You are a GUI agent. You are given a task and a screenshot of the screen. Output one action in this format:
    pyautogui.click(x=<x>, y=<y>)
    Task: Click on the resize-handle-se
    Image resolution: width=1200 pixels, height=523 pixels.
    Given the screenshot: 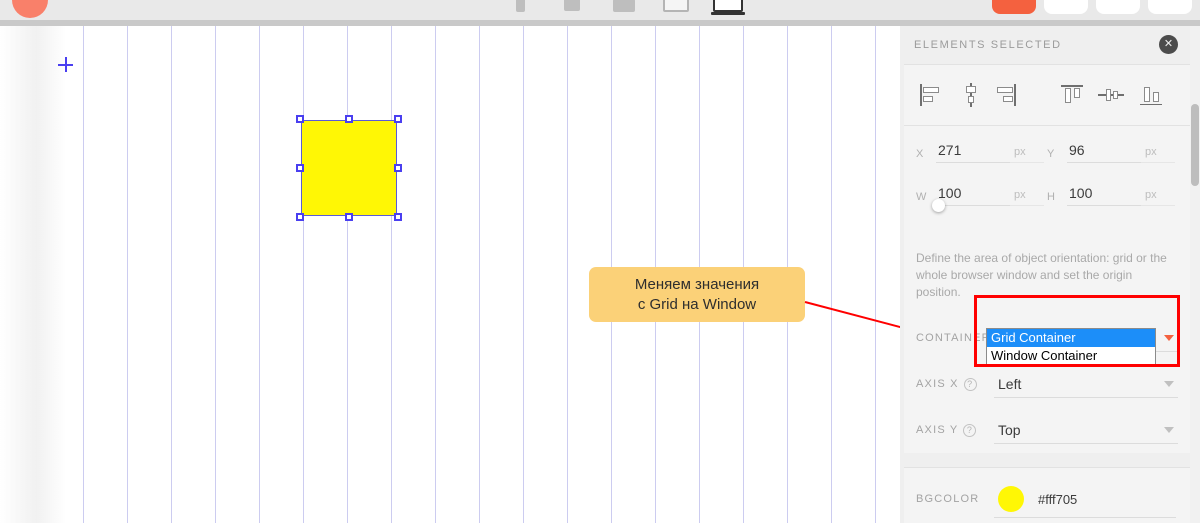 What is the action you would take?
    pyautogui.click(x=398, y=217)
    